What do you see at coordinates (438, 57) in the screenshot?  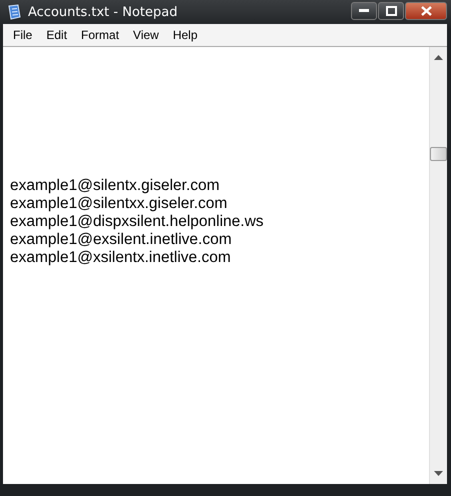 I see `scroll-up-icon` at bounding box center [438, 57].